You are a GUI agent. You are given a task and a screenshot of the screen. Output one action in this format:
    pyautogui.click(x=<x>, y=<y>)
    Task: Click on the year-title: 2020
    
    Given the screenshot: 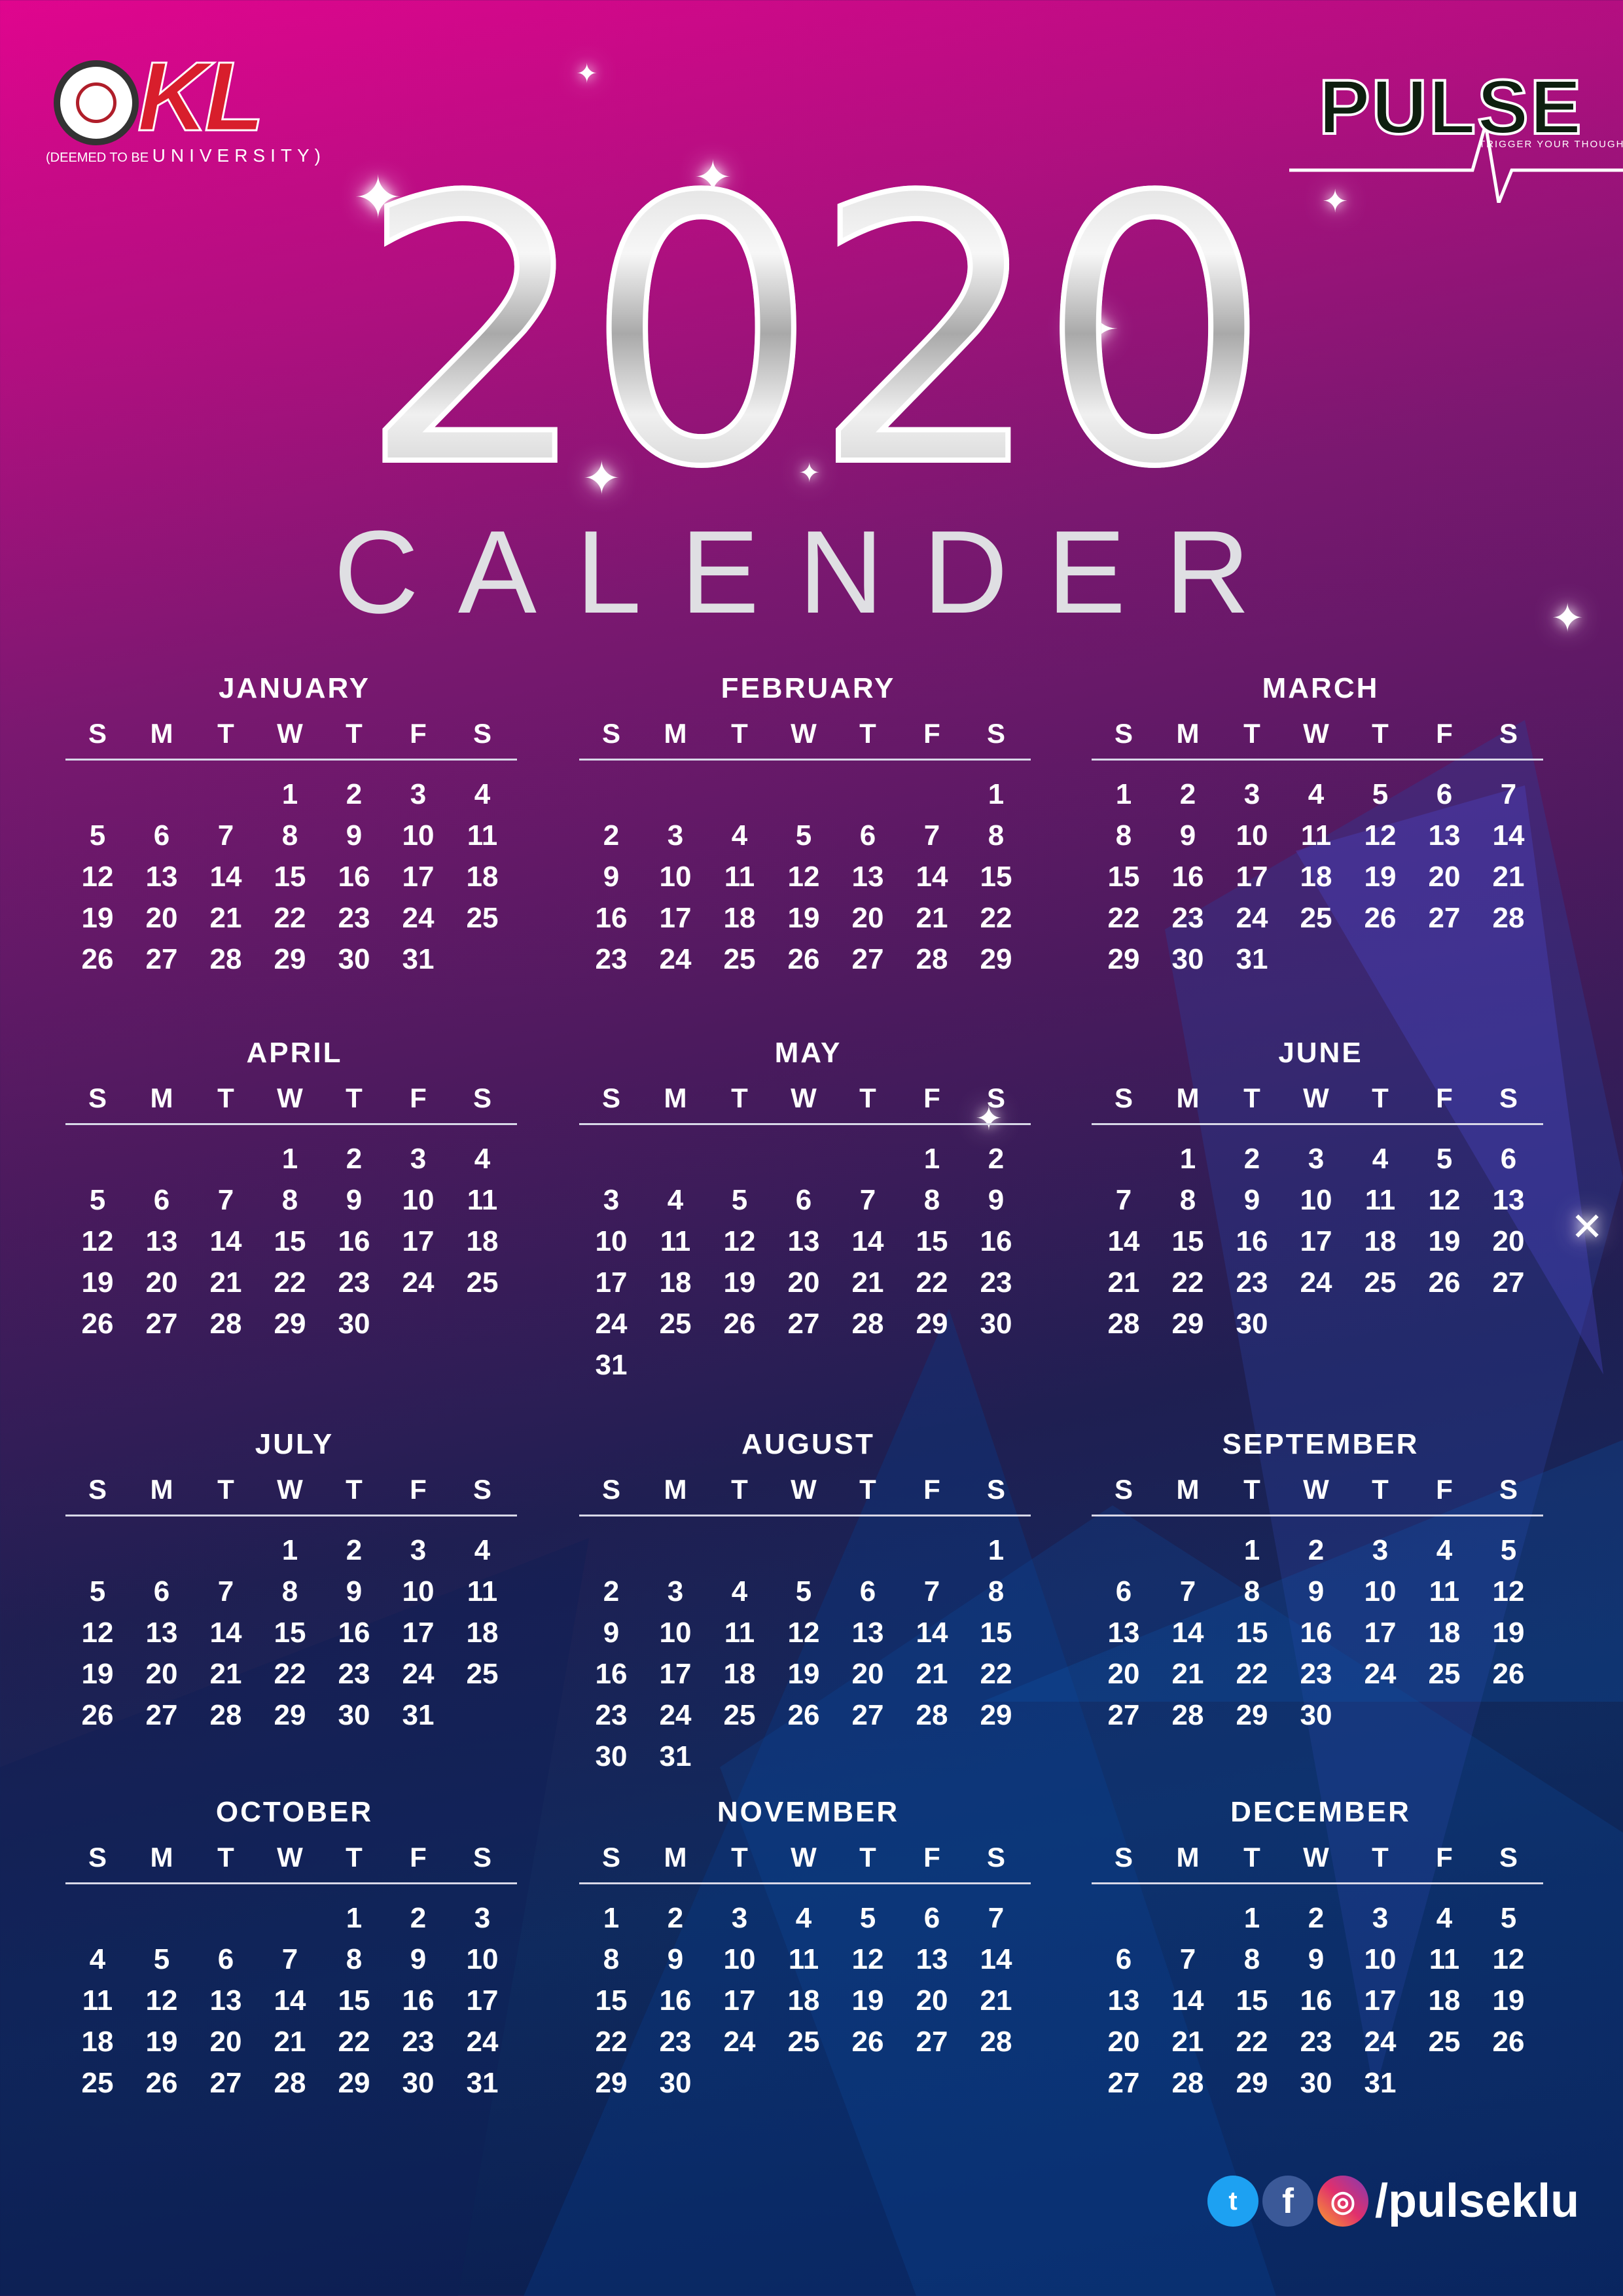 What is the action you would take?
    pyautogui.click(x=811, y=334)
    